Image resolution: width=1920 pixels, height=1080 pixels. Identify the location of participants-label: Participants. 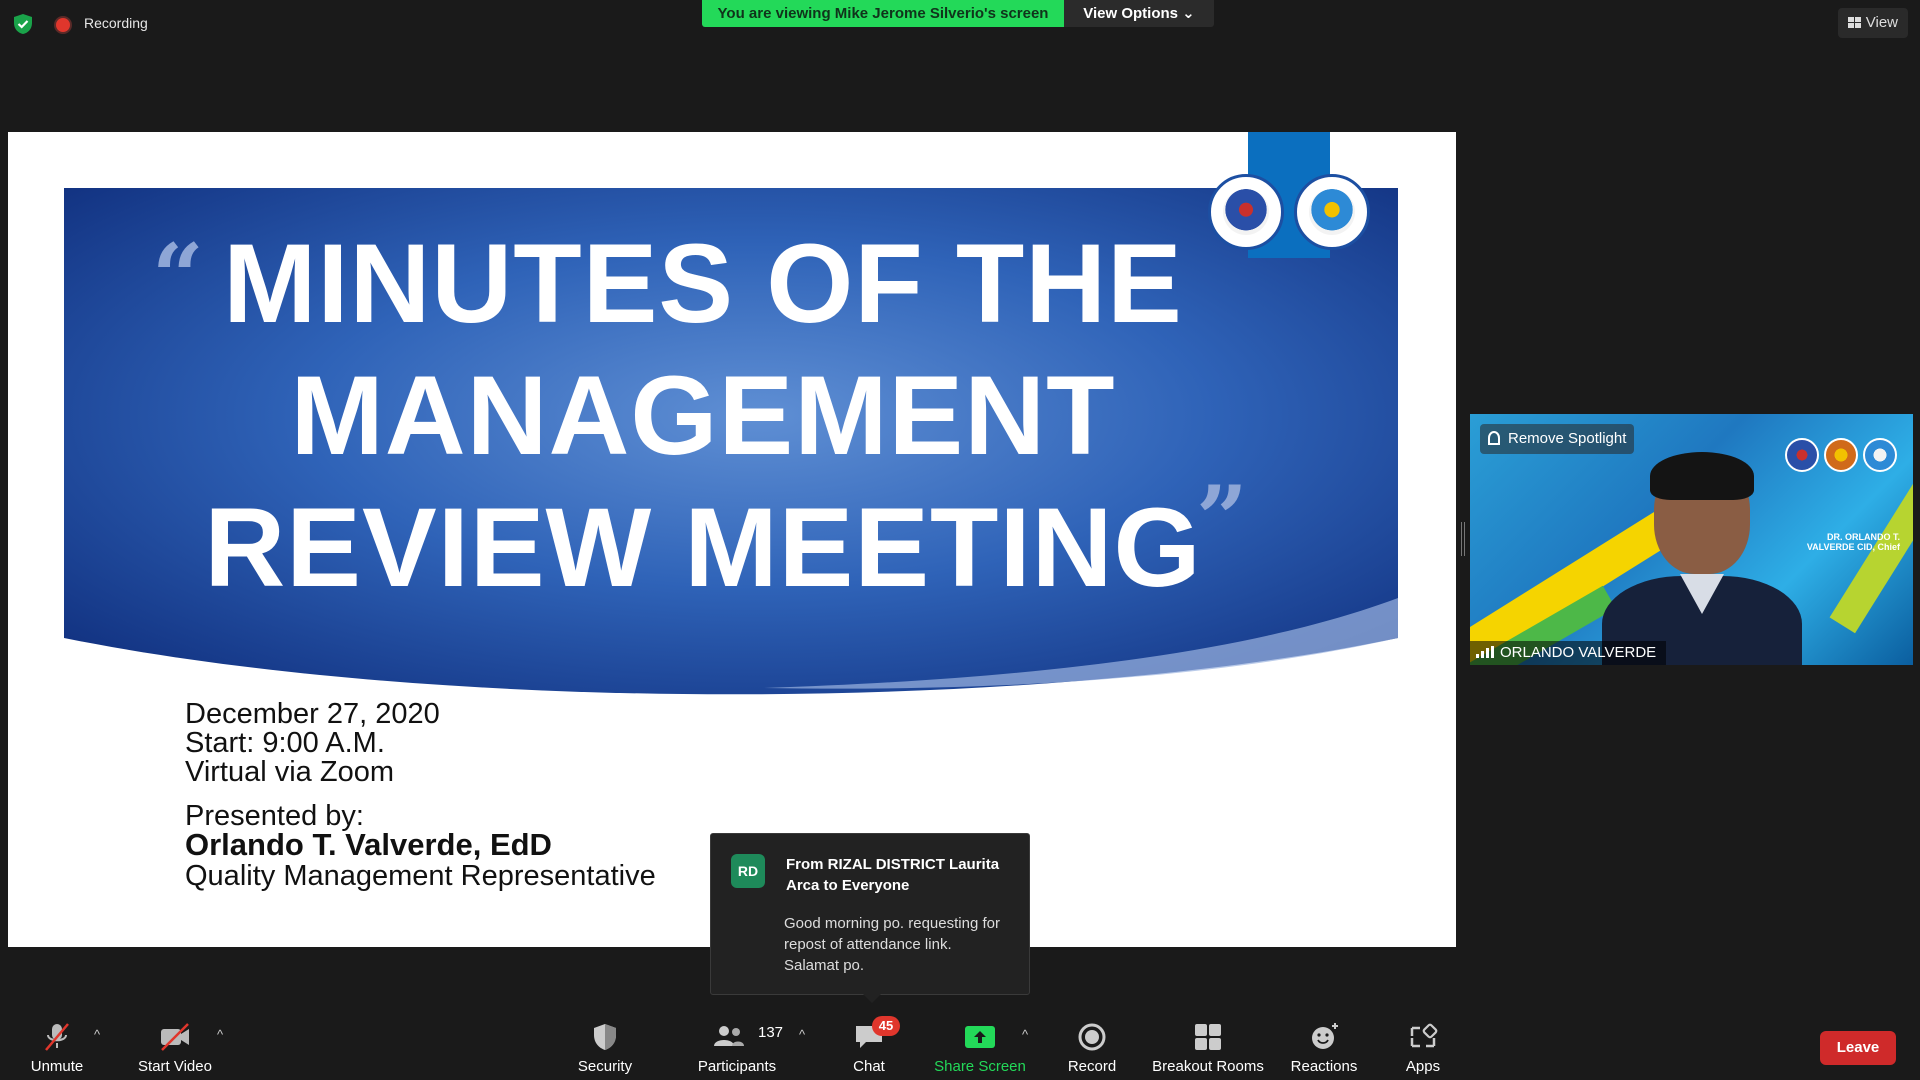
(737, 1066).